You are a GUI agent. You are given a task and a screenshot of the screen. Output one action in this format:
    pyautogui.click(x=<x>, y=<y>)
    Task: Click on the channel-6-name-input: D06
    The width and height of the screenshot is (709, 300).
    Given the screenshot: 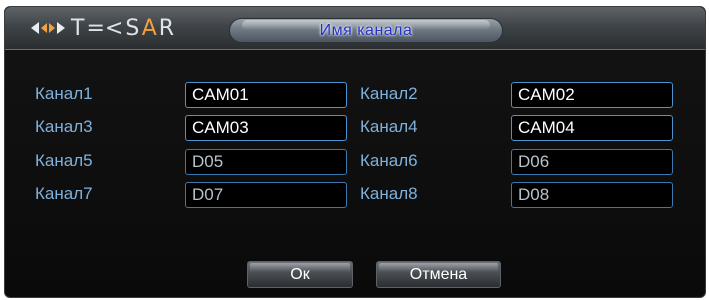 What is the action you would take?
    pyautogui.click(x=592, y=162)
    